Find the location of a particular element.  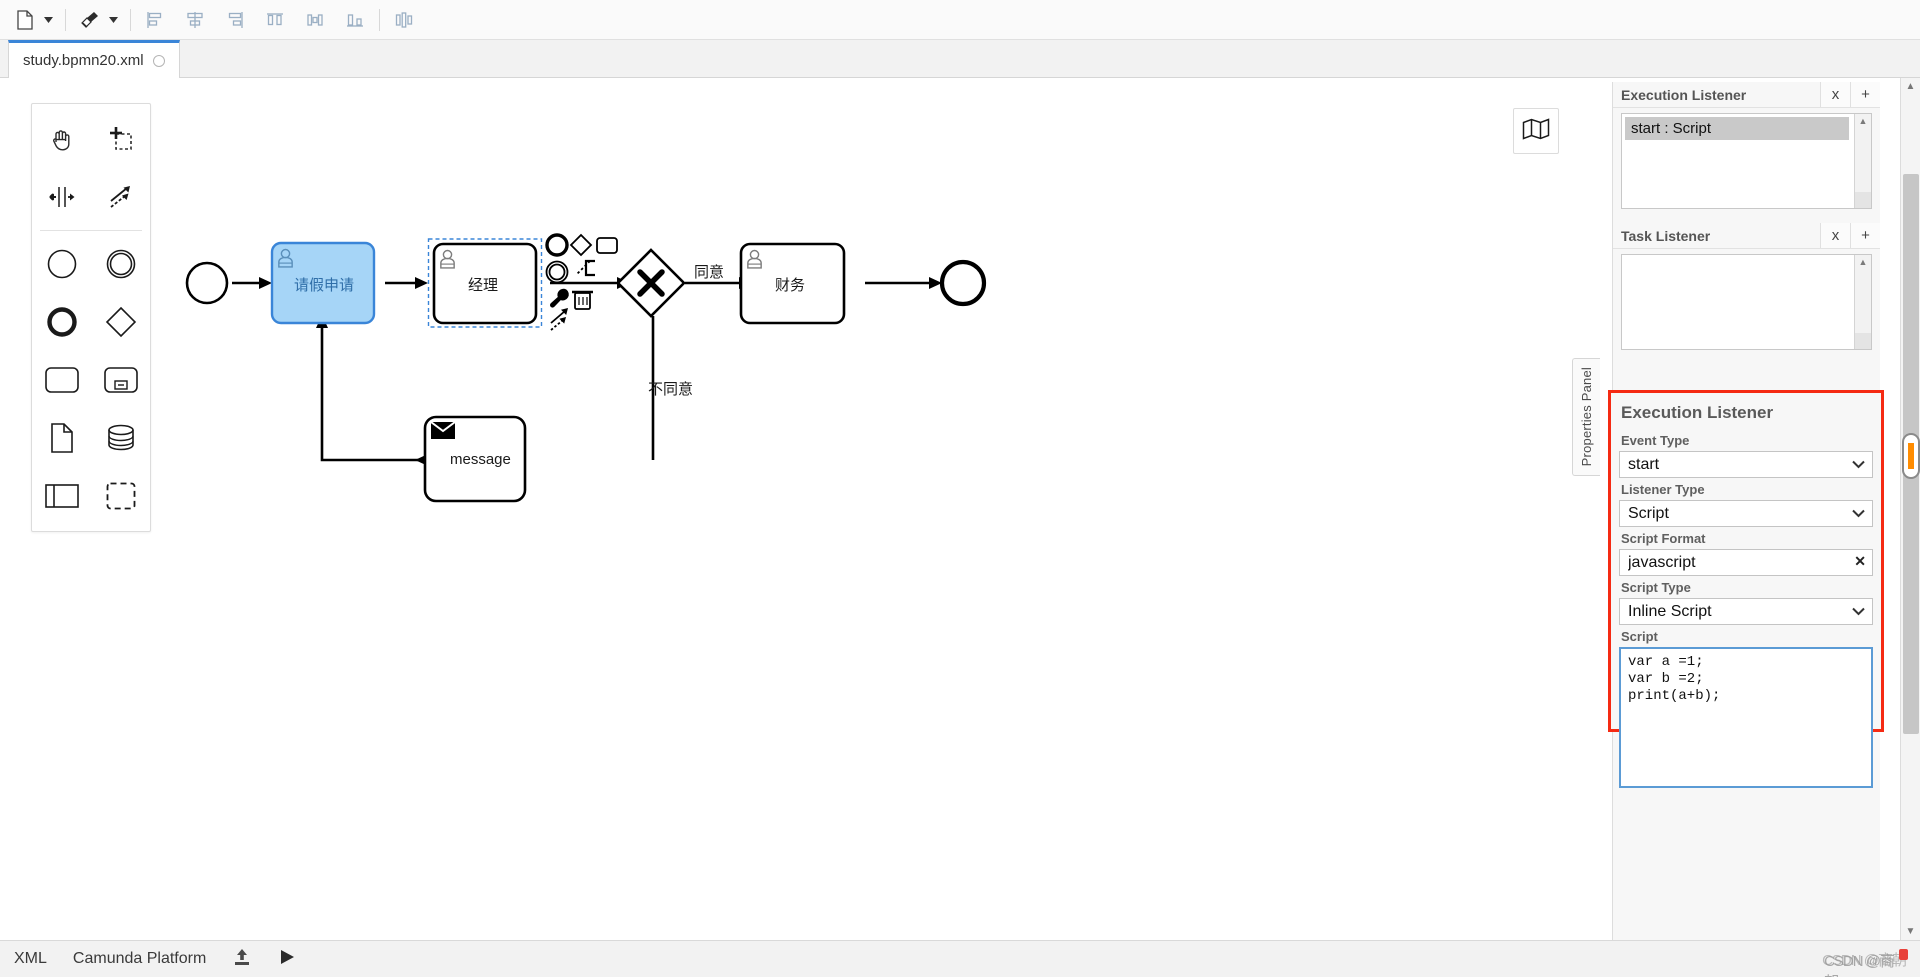

change-type-icon is located at coordinates (559, 298).